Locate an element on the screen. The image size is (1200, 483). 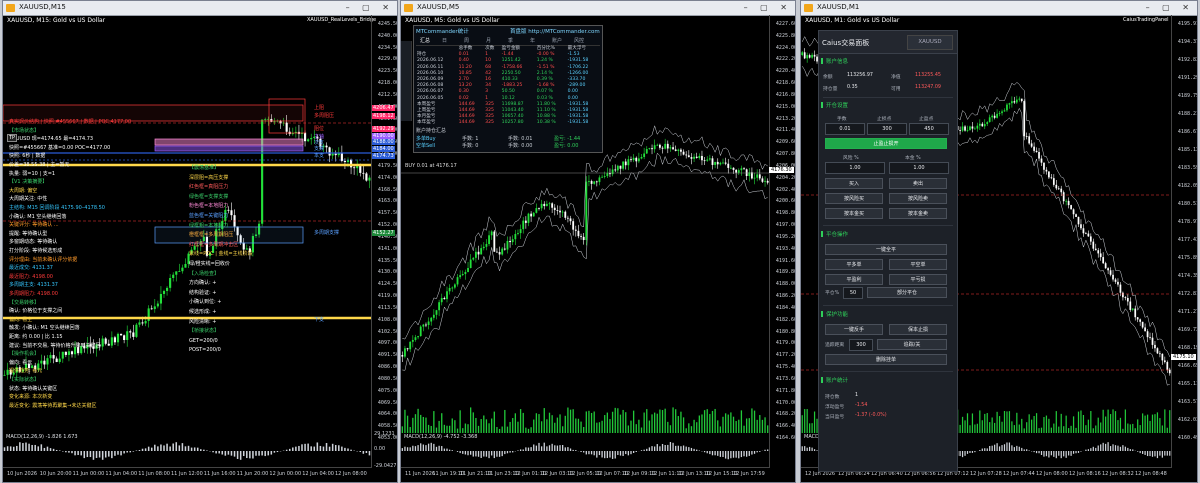
stats-tabs: 汇总 日 周 月 季 年 账户 风控 is located at coordinates (508, 41).